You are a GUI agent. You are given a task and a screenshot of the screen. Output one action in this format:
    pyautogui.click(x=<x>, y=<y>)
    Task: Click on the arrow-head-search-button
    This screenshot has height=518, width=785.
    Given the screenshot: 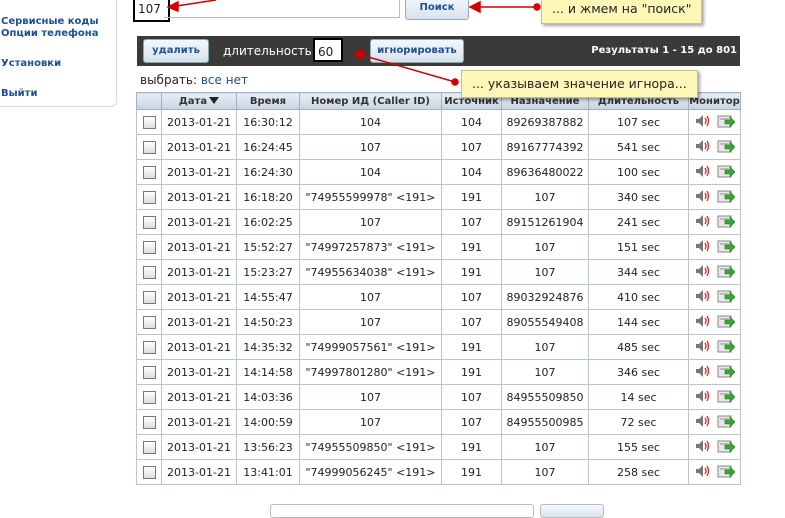 What is the action you would take?
    pyautogui.click(x=474, y=7)
    